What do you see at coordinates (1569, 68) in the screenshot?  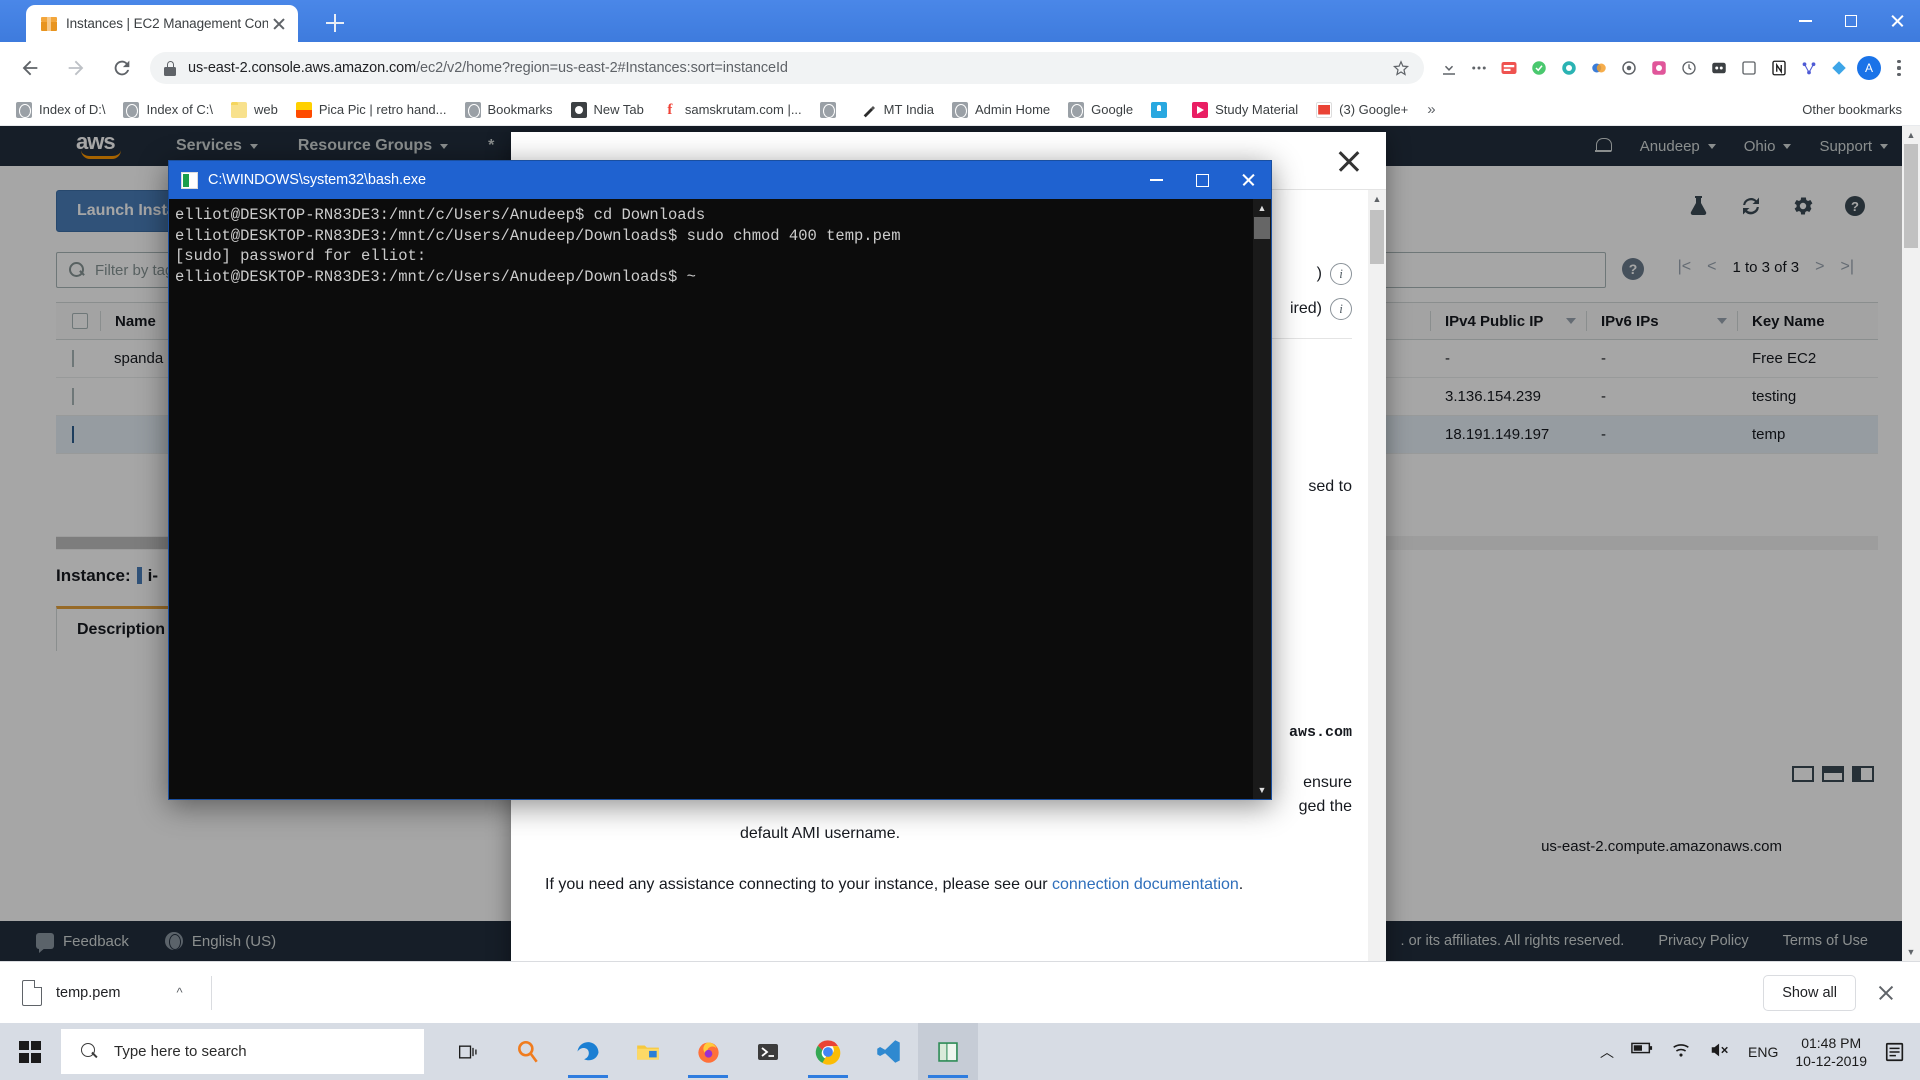 I see `extension-teal-icon` at bounding box center [1569, 68].